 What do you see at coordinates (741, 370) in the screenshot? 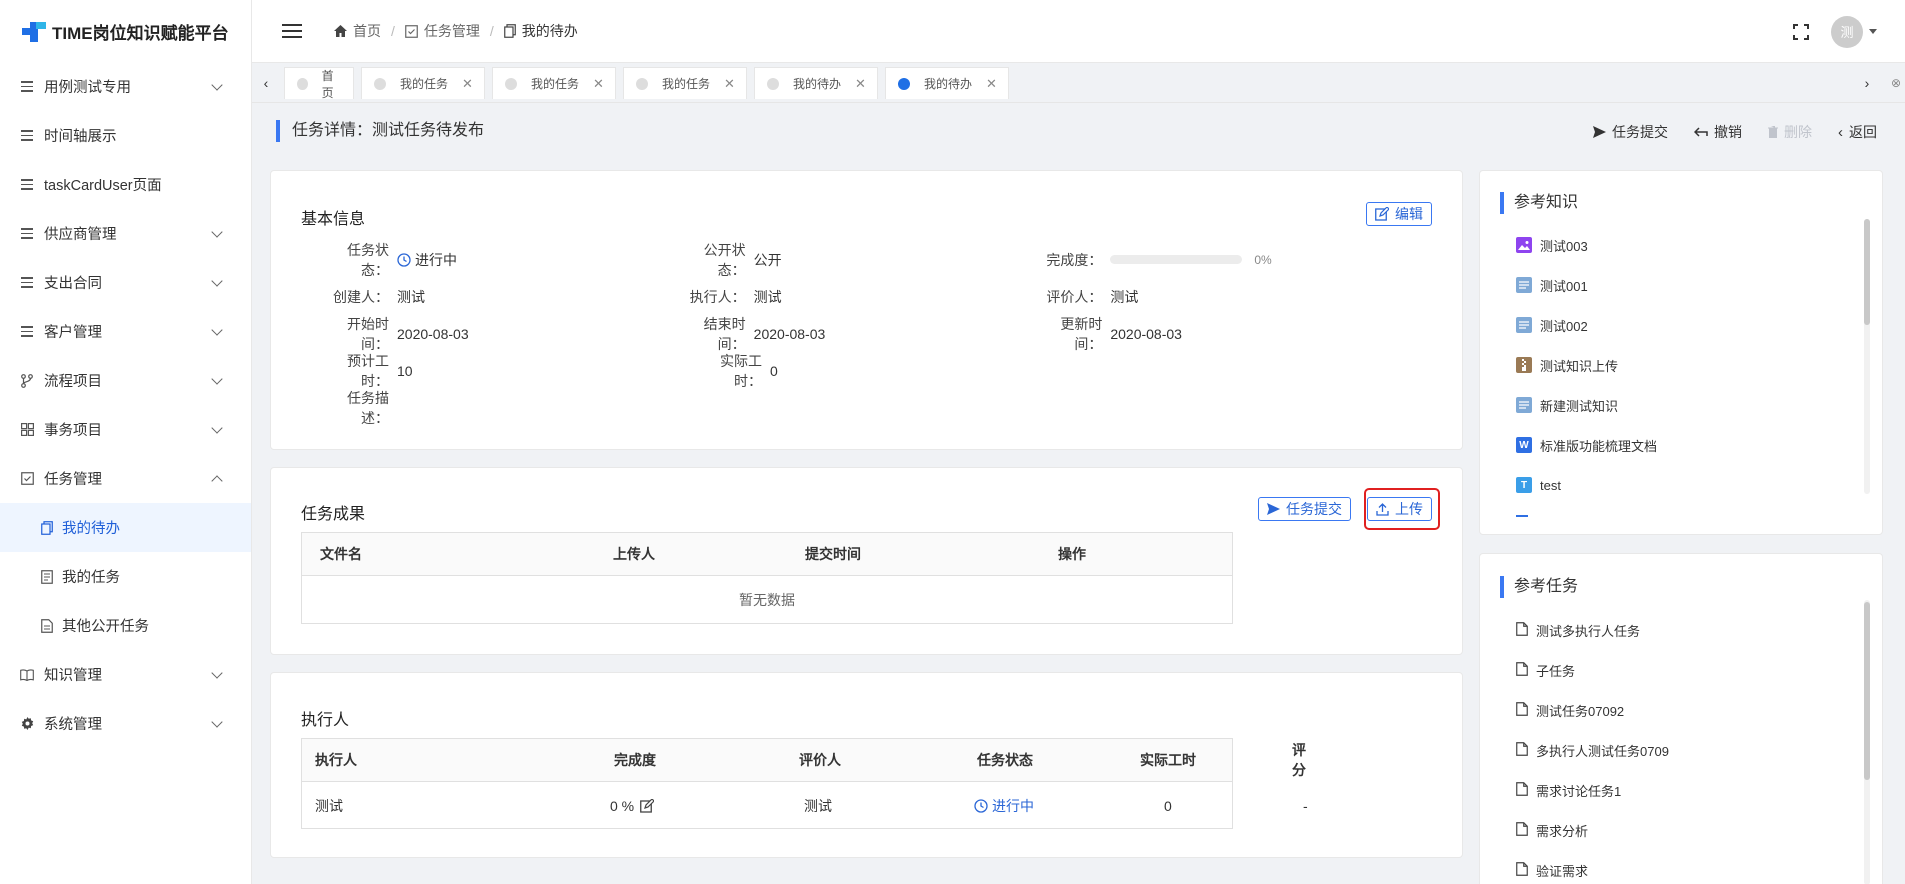
I see `actual-hours-label: 实际工时：` at bounding box center [741, 370].